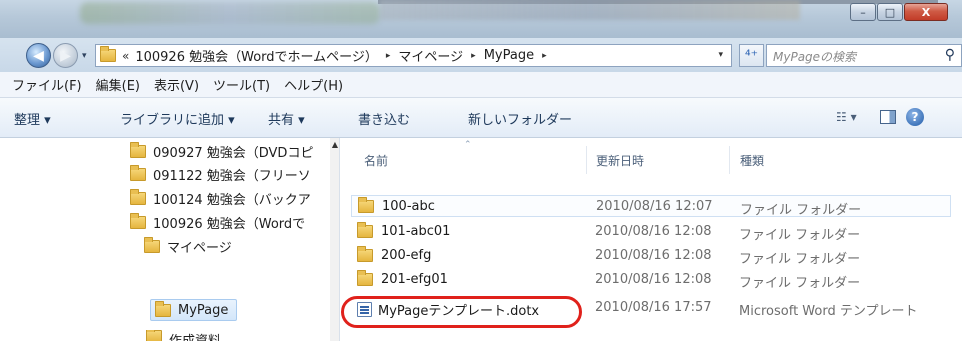 The image size is (962, 341). Describe the element at coordinates (229, 224) in the screenshot. I see `tree-item-label: 100926 勉強会（Wordで` at that location.